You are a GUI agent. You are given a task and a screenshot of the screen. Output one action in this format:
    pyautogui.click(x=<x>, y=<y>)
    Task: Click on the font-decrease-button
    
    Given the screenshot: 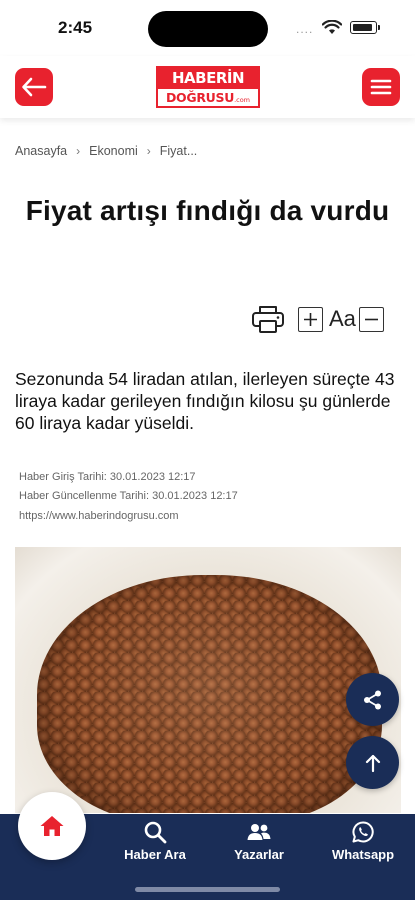 What is the action you would take?
    pyautogui.click(x=371, y=319)
    